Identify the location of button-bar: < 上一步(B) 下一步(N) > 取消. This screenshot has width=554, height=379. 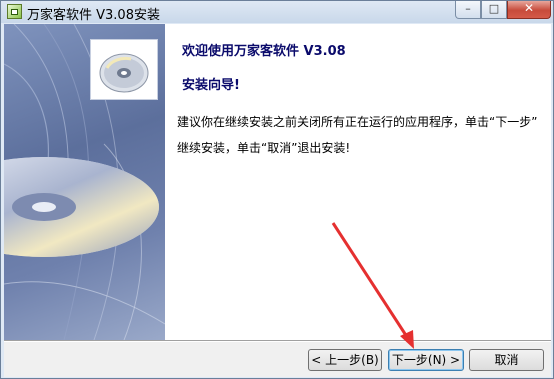
(277, 359).